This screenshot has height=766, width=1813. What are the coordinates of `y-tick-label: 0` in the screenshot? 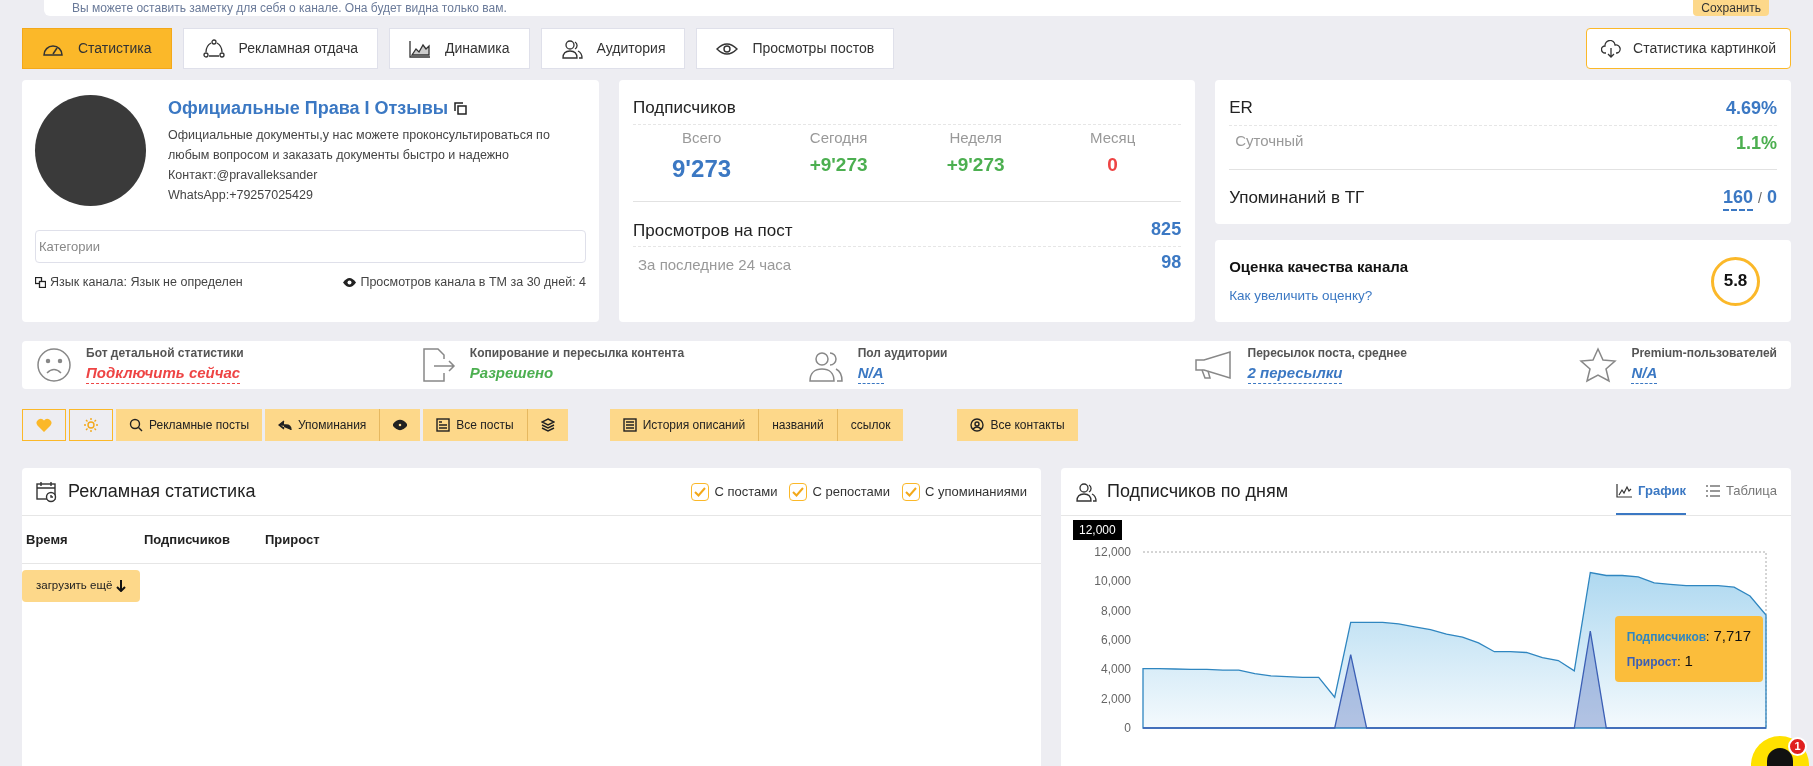 It's located at (1128, 728).